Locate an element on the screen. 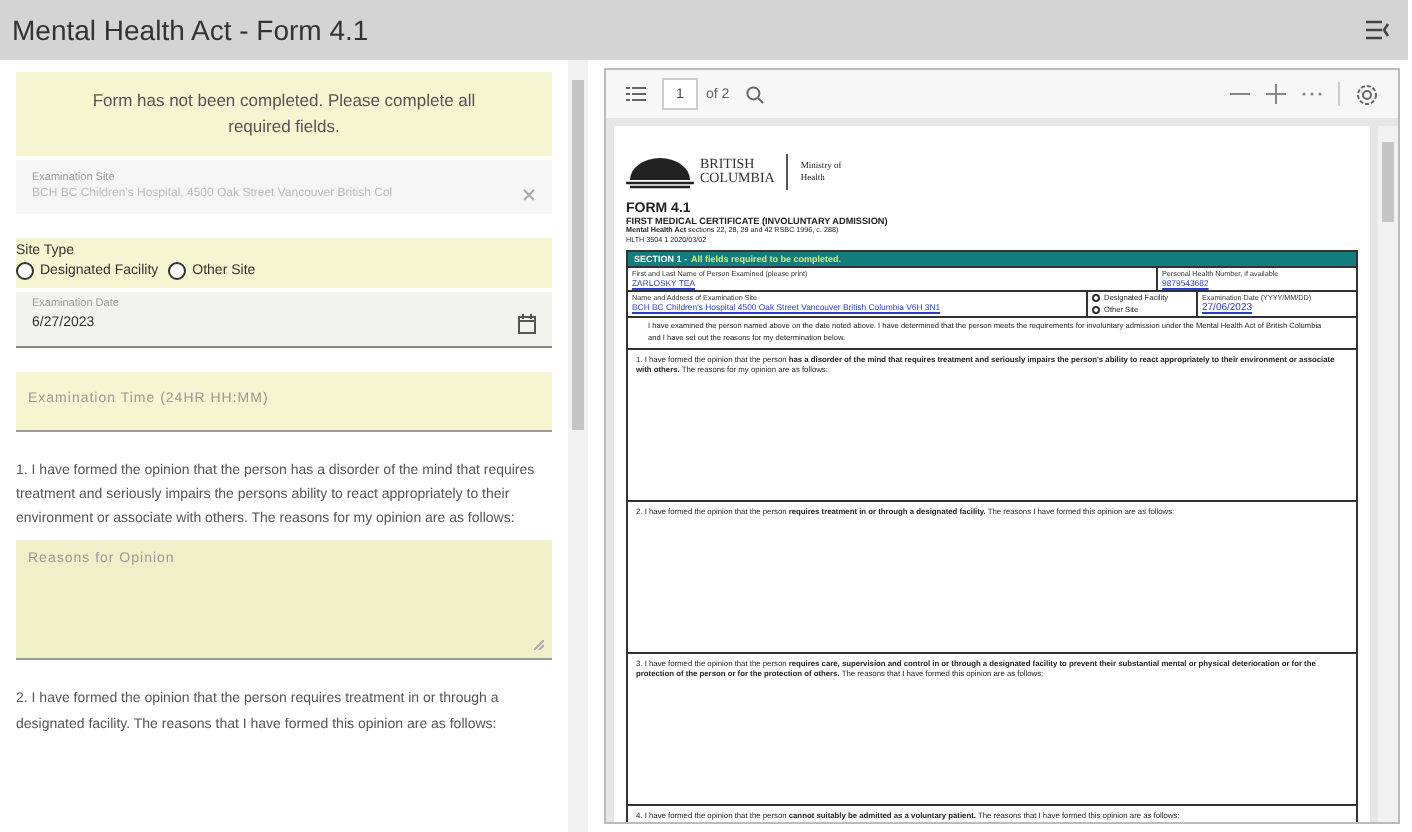  resize-grip-icon is located at coordinates (539, 645).